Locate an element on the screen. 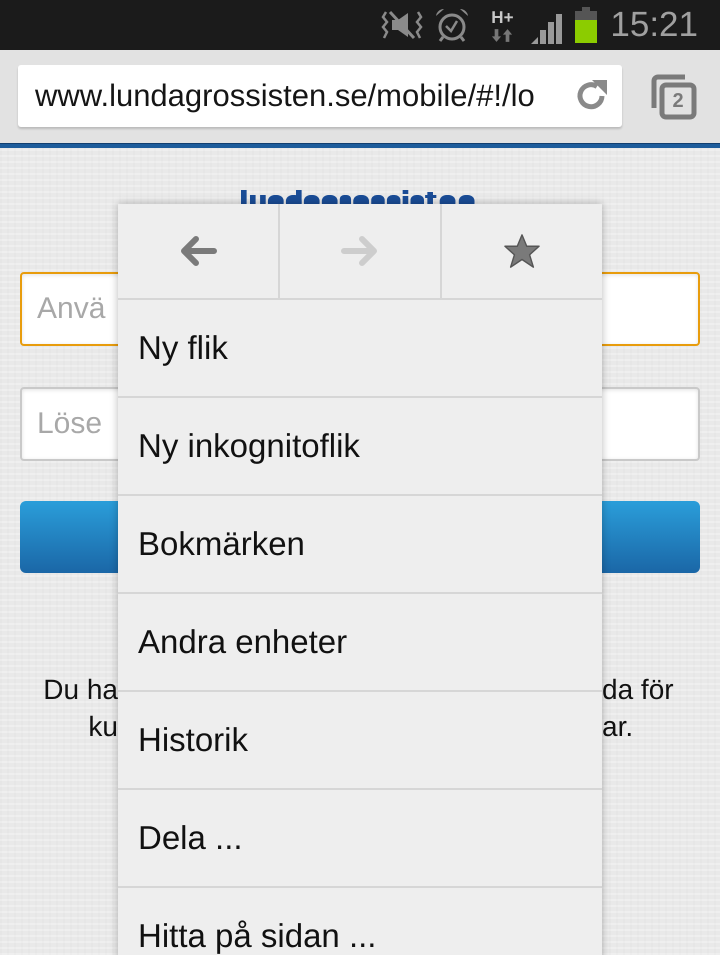  star-icon is located at coordinates (522, 251).